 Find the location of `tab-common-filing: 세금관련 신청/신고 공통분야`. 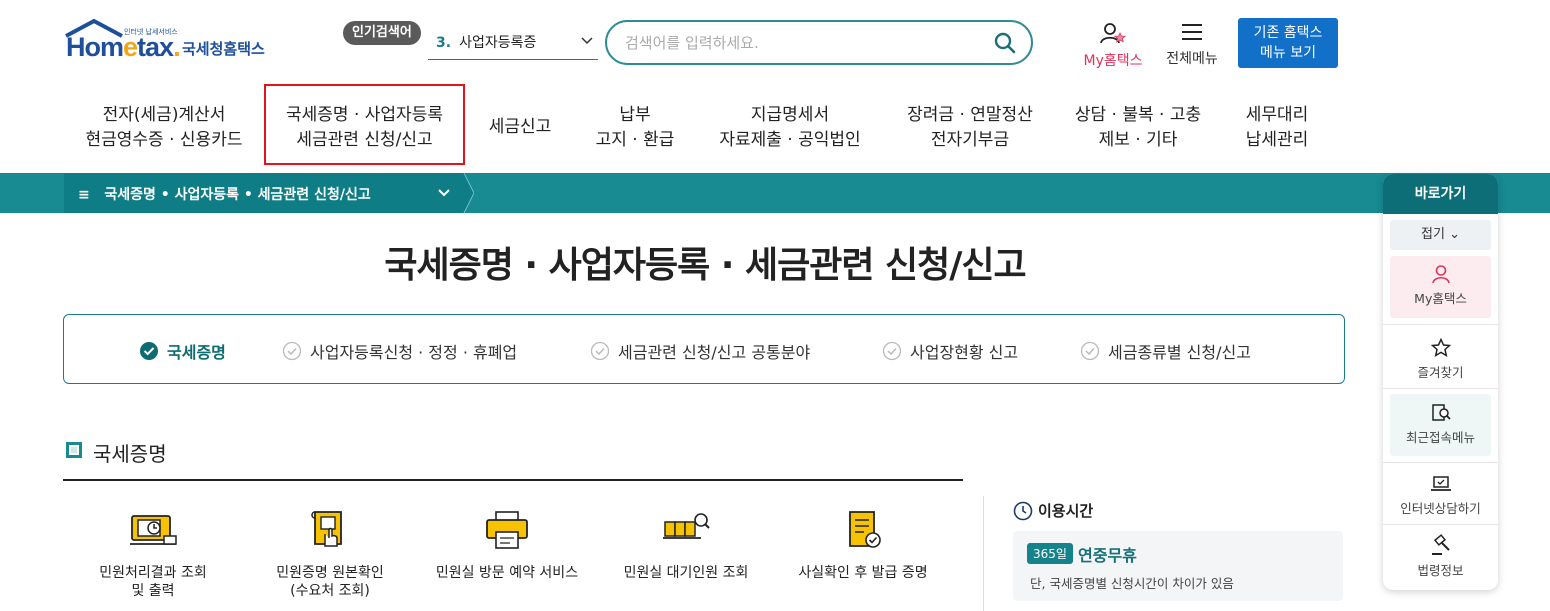

tab-common-filing: 세금관련 신청/신고 공통분야 is located at coordinates (700, 351).